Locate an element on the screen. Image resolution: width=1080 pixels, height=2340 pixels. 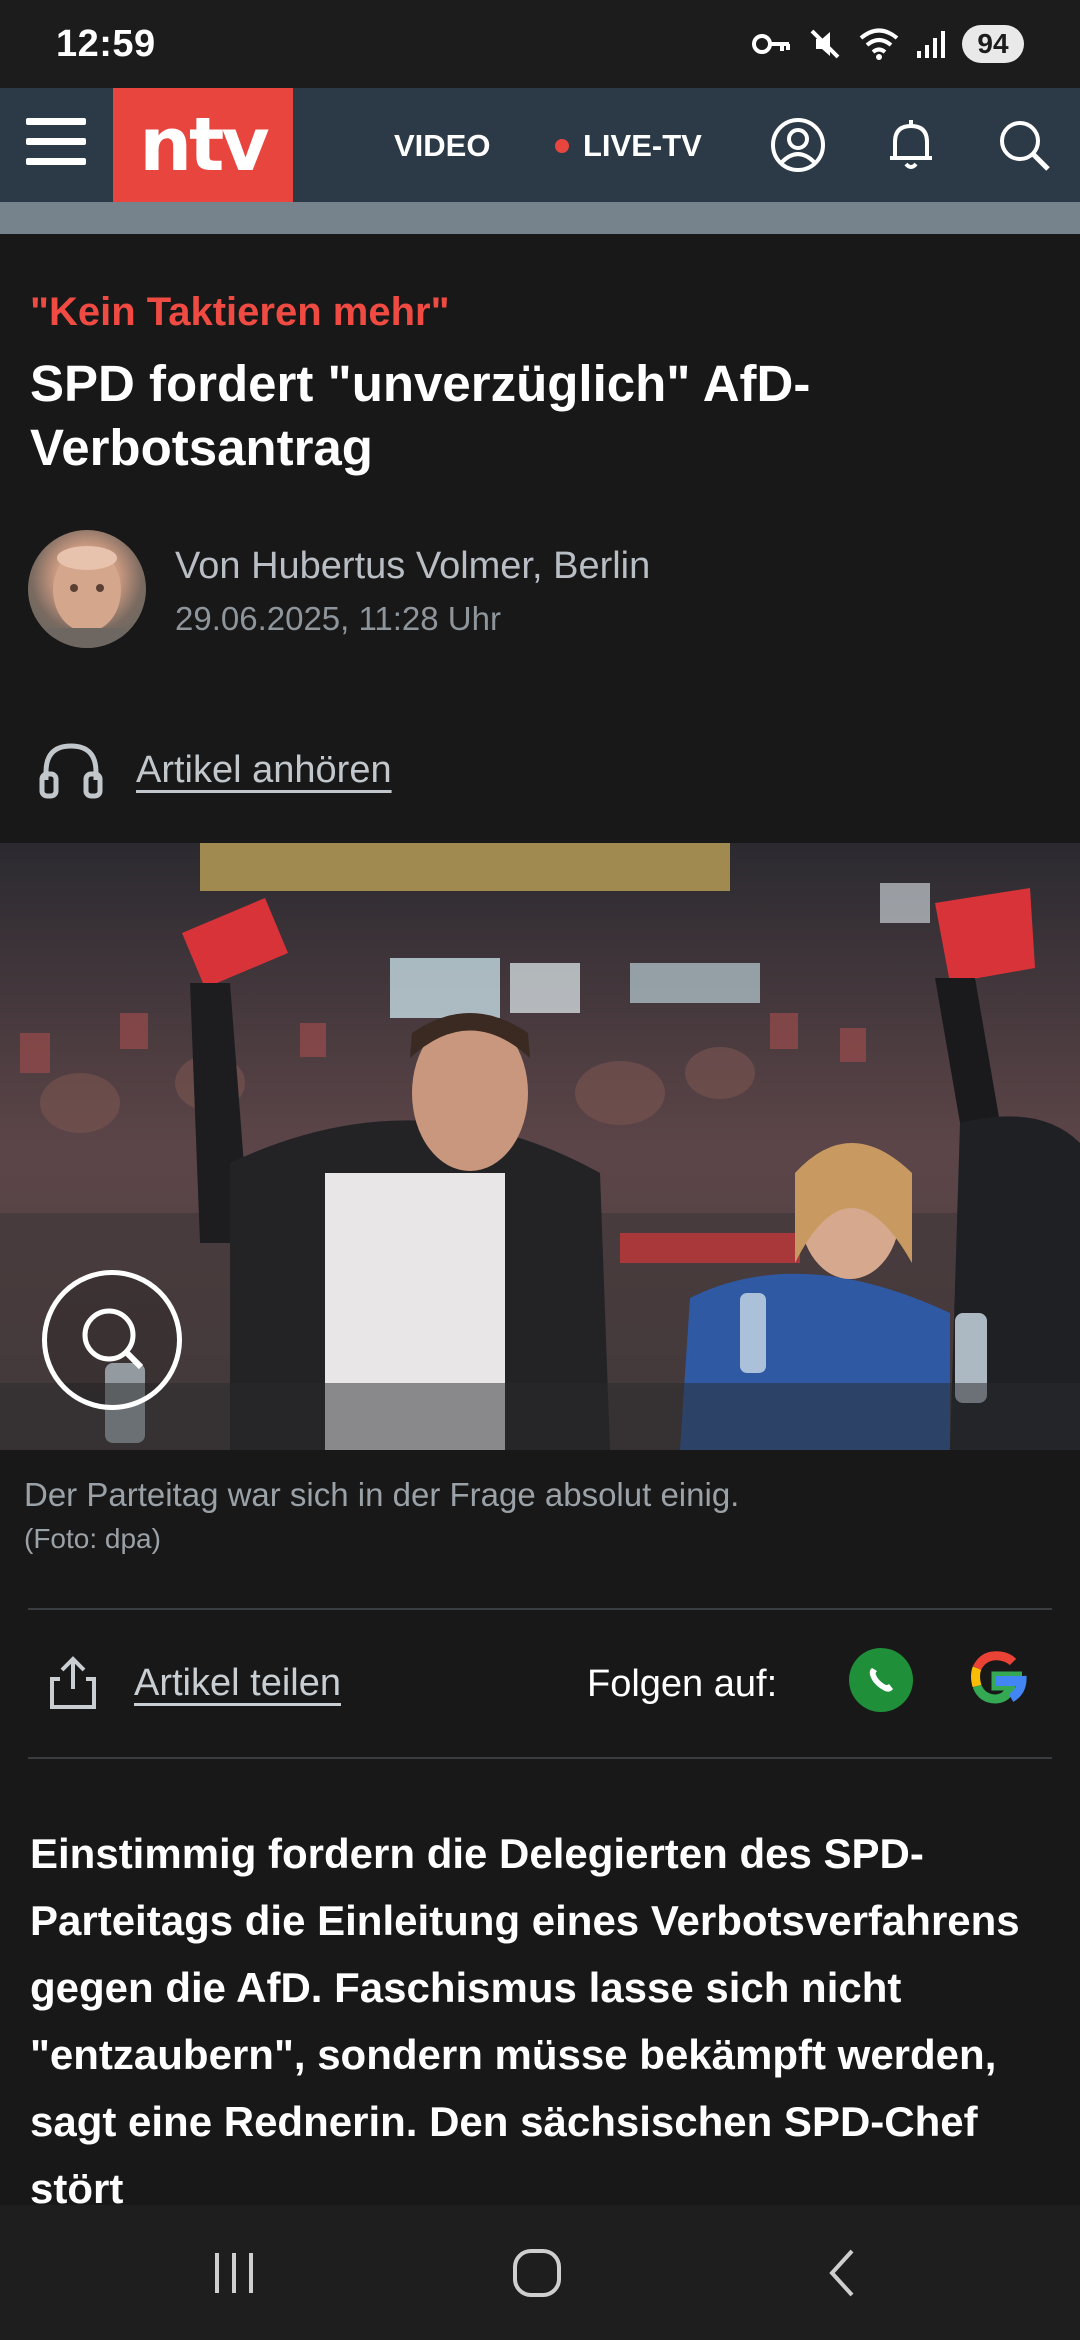
nav-video-link: VIDEO is located at coordinates (442, 146).